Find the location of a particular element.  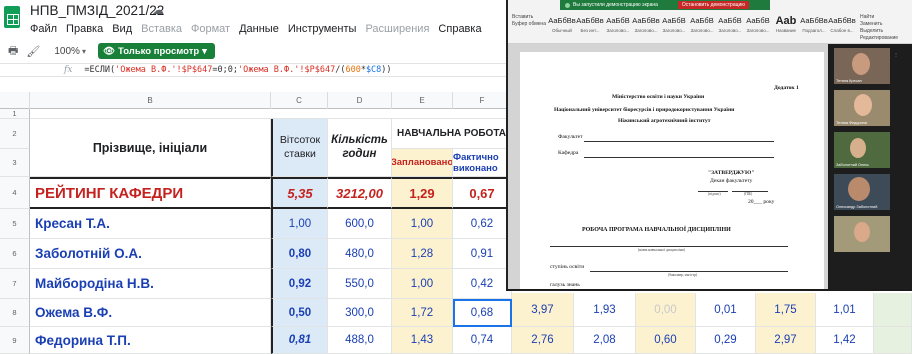

table-row-extra: 2,97 is located at coordinates (786, 340).